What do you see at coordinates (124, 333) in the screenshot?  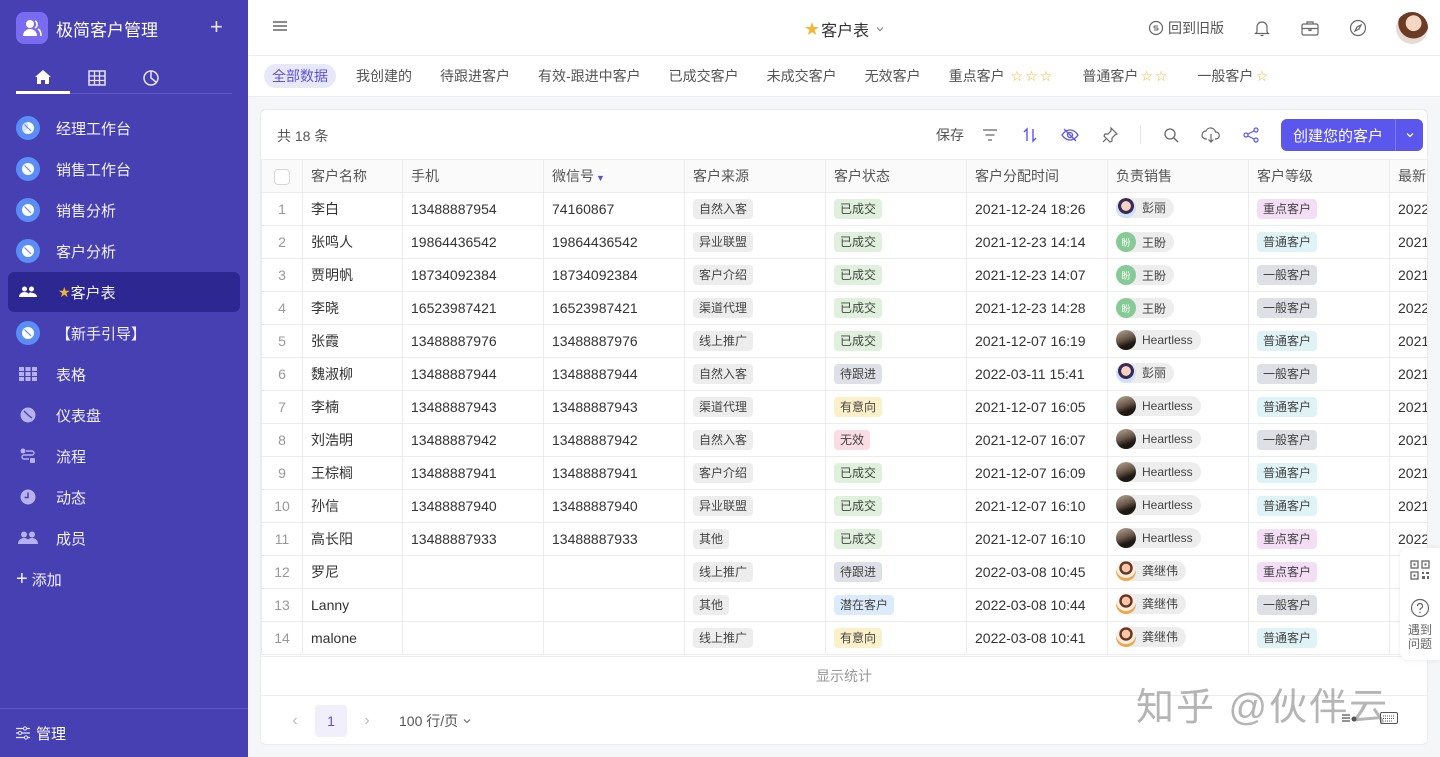 I see `sidebar-item-guide: 【新手引导】` at bounding box center [124, 333].